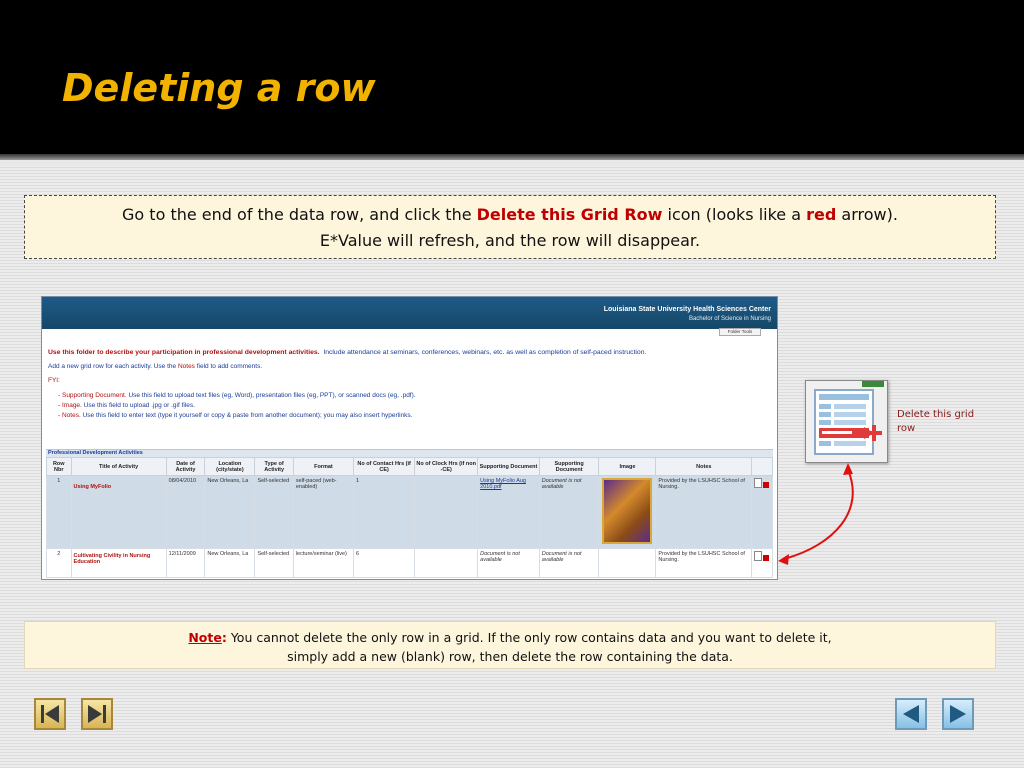 This screenshot has width=1024, height=768. Describe the element at coordinates (54, 380) in the screenshot. I see `fyi-label: FYI:` at that location.